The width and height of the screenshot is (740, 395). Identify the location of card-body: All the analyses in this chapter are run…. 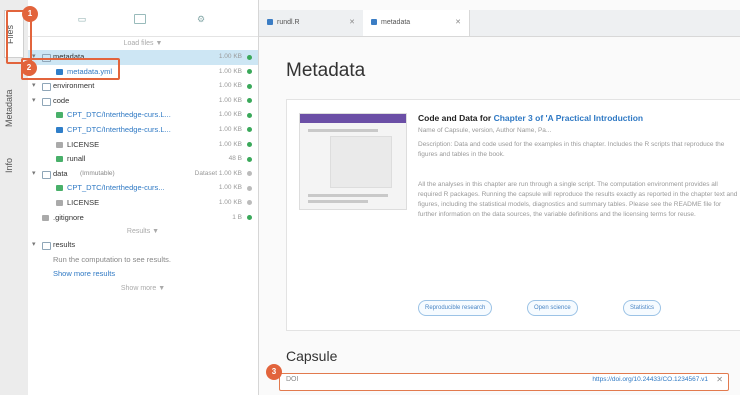
(578, 199).